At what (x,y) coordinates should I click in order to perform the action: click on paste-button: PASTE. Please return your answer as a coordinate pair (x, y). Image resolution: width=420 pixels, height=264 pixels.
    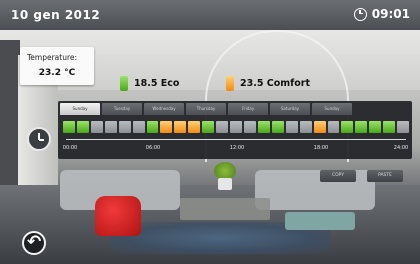
    Looking at the image, I should click on (385, 176).